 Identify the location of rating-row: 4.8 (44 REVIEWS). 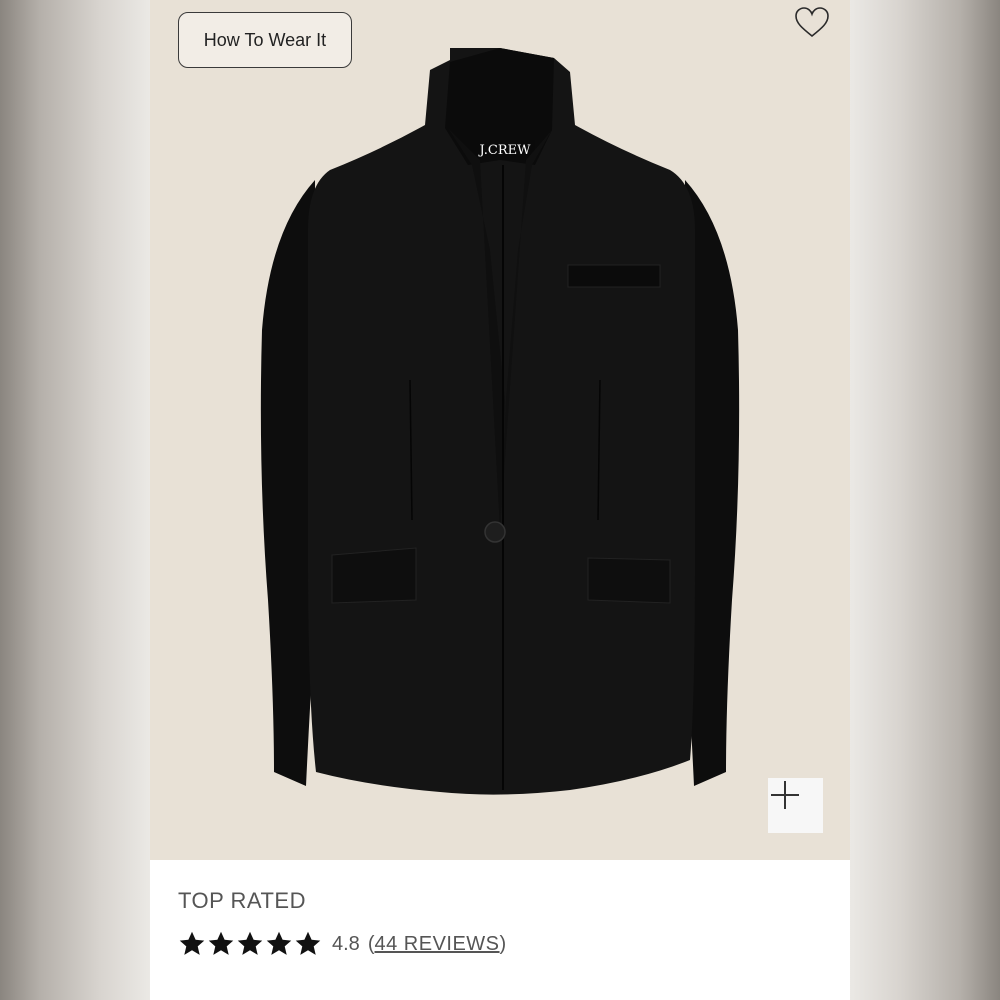
(342, 944).